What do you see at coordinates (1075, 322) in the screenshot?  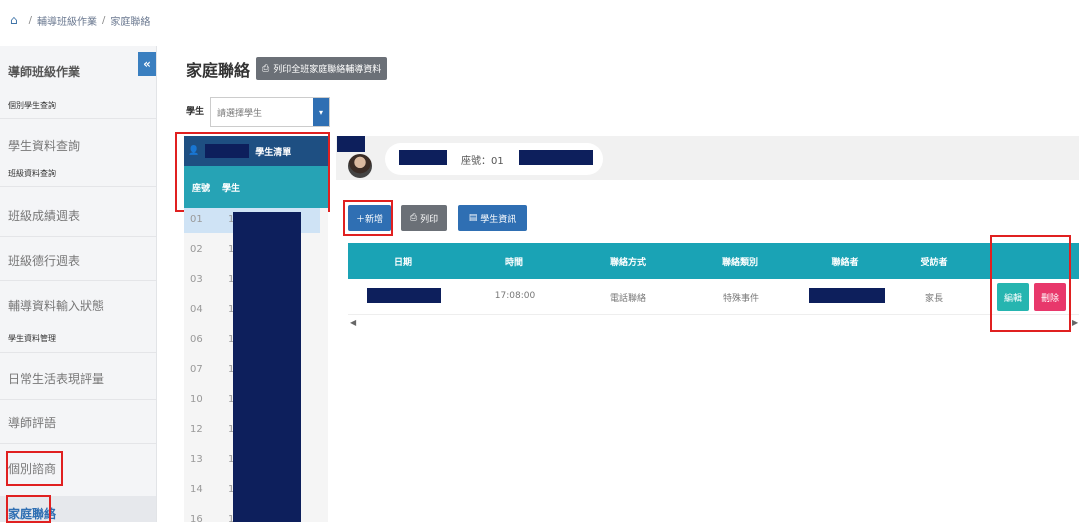 I see `scroll-right-icon: ▶` at bounding box center [1075, 322].